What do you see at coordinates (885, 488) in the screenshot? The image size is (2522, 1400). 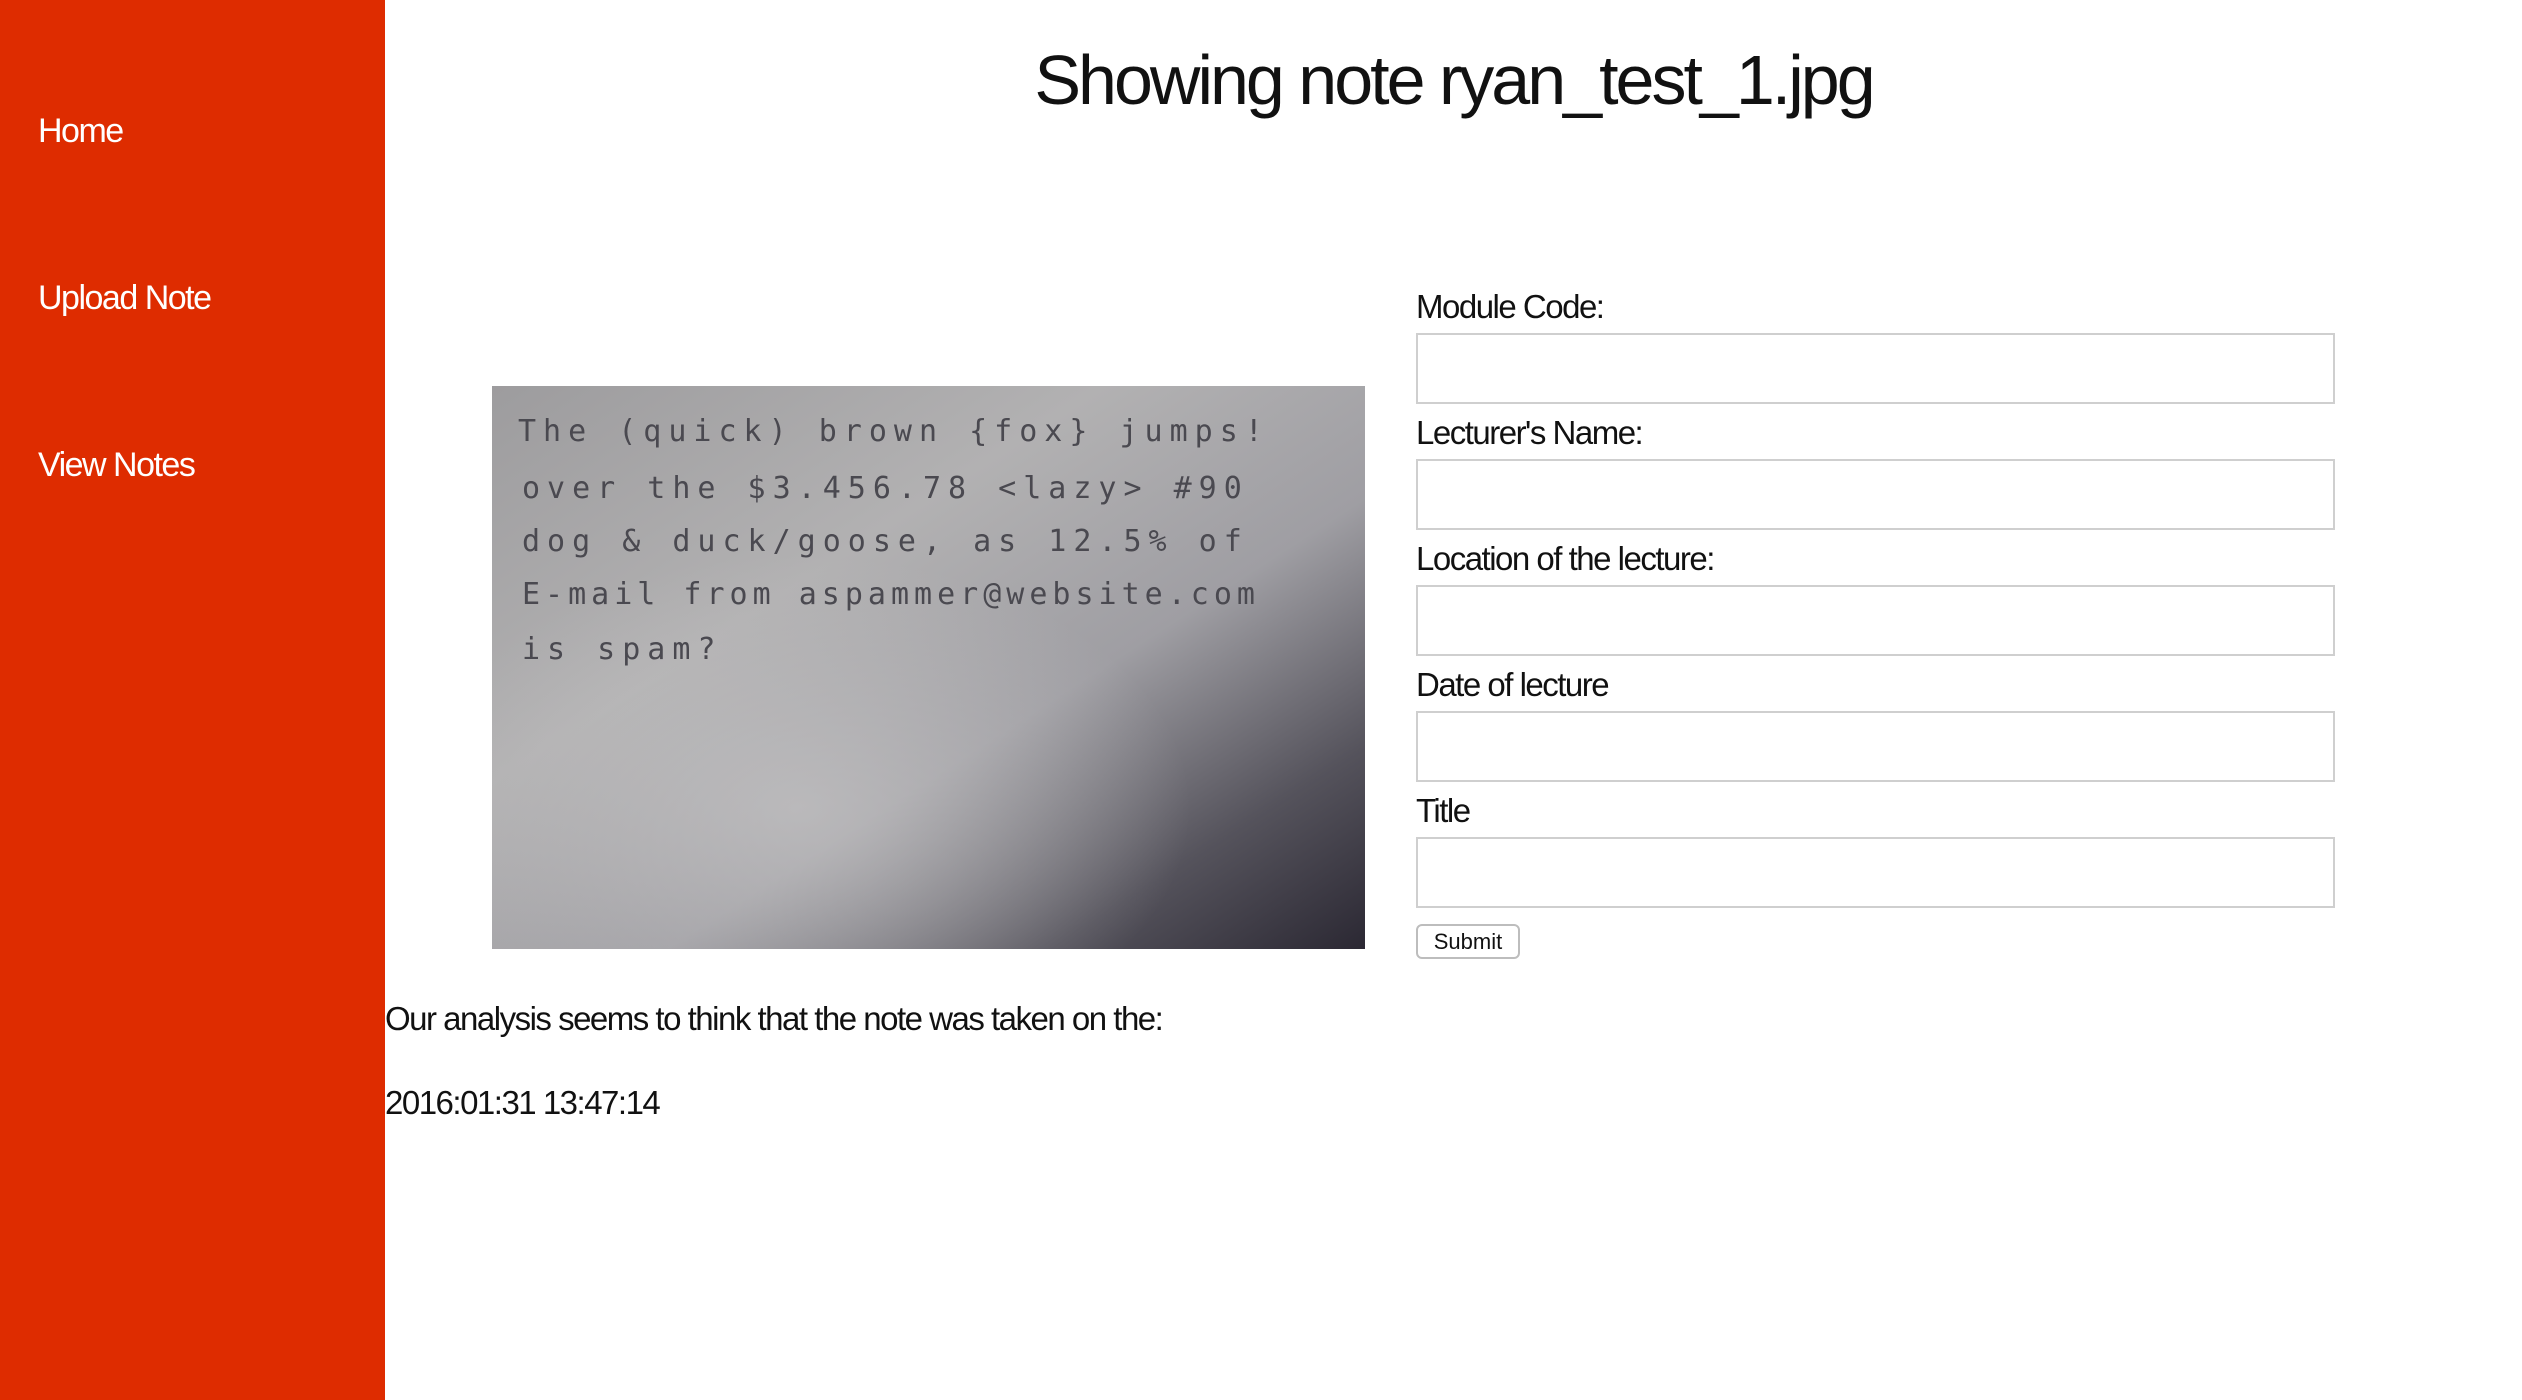 I see `note-line: over the $3.456.78 <lazy> #90` at bounding box center [885, 488].